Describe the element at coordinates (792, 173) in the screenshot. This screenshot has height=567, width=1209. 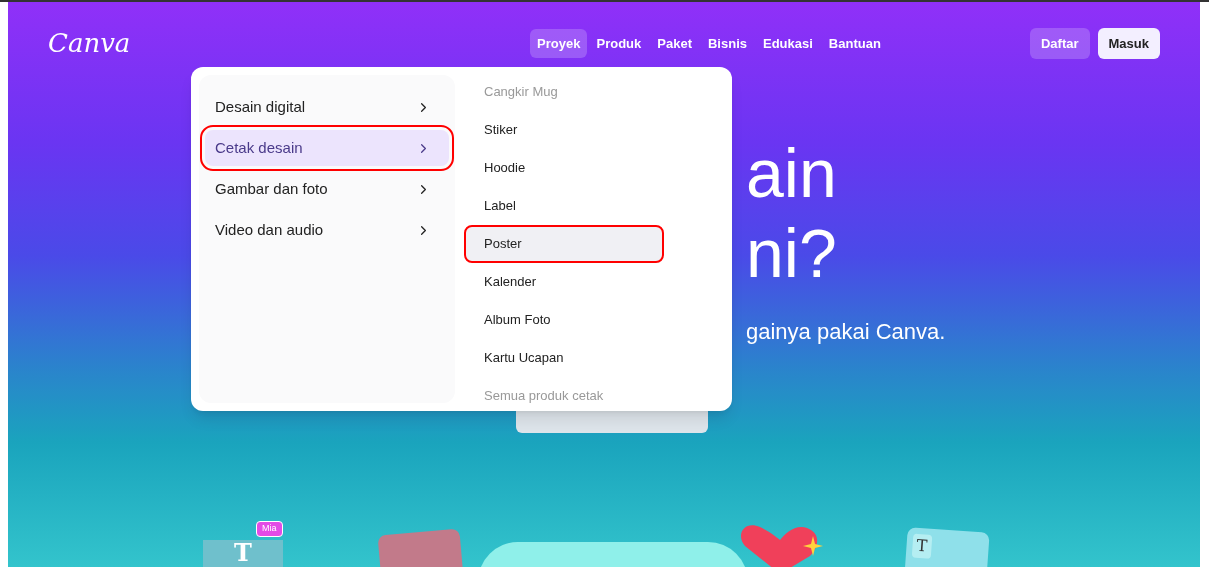
I see `hero-heading: ain` at that location.